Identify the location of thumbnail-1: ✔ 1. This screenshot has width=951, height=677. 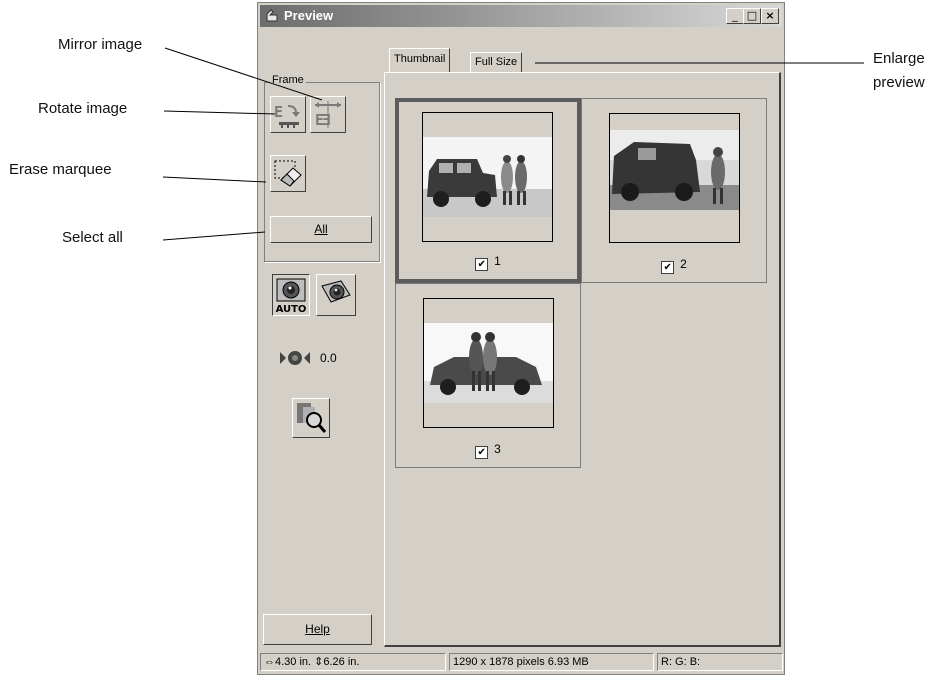
(488, 190).